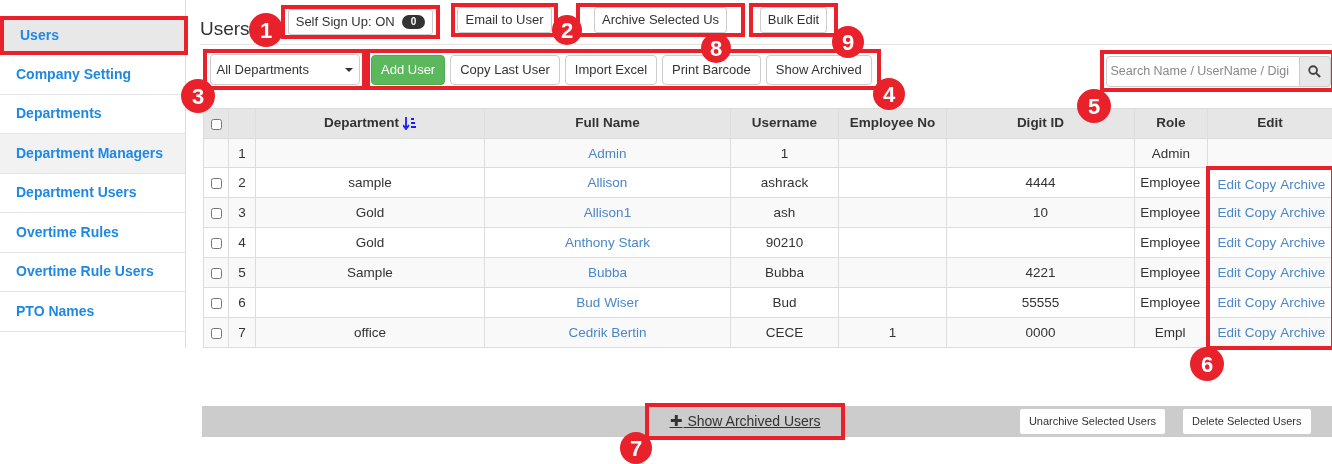 This screenshot has width=1332, height=464. What do you see at coordinates (1040, 123) in the screenshot?
I see `column-header: Digit ID` at bounding box center [1040, 123].